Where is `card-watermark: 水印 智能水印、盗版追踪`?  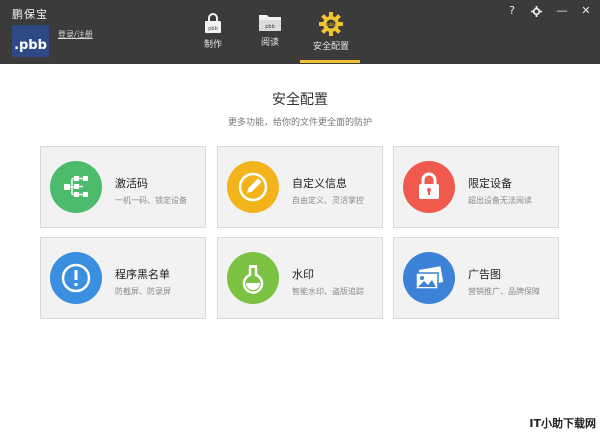
card-watermark: 水印 智能水印、盗版追踪 is located at coordinates (300, 278).